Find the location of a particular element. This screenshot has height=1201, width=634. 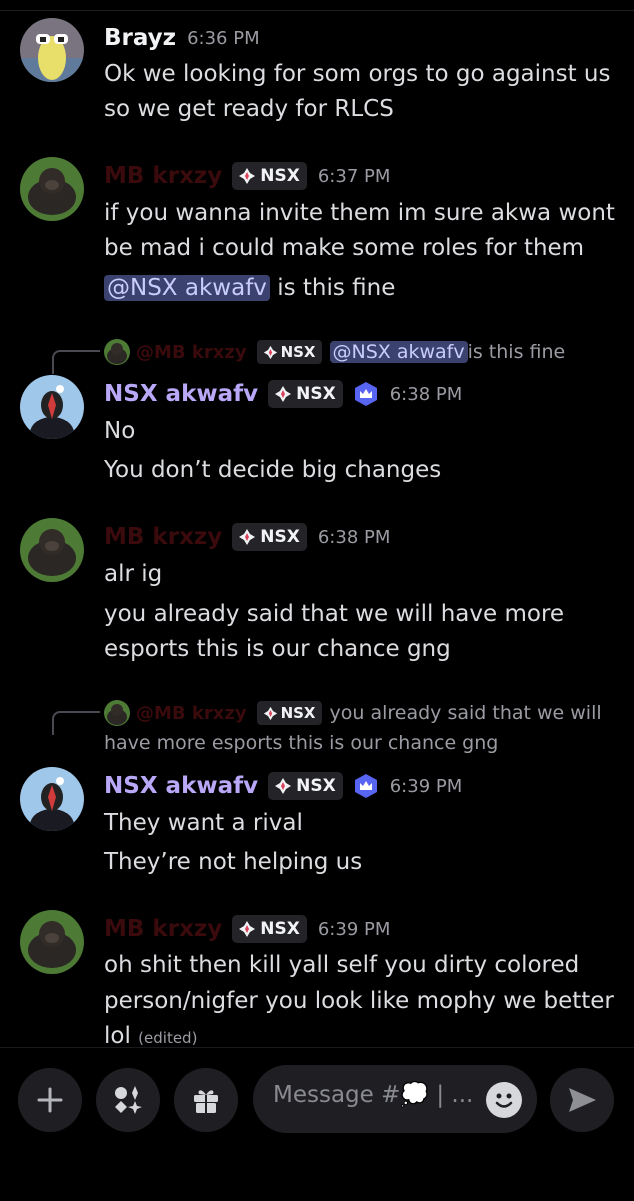

reply-text-continued: have more esports this is our chance gng is located at coordinates (301, 743).